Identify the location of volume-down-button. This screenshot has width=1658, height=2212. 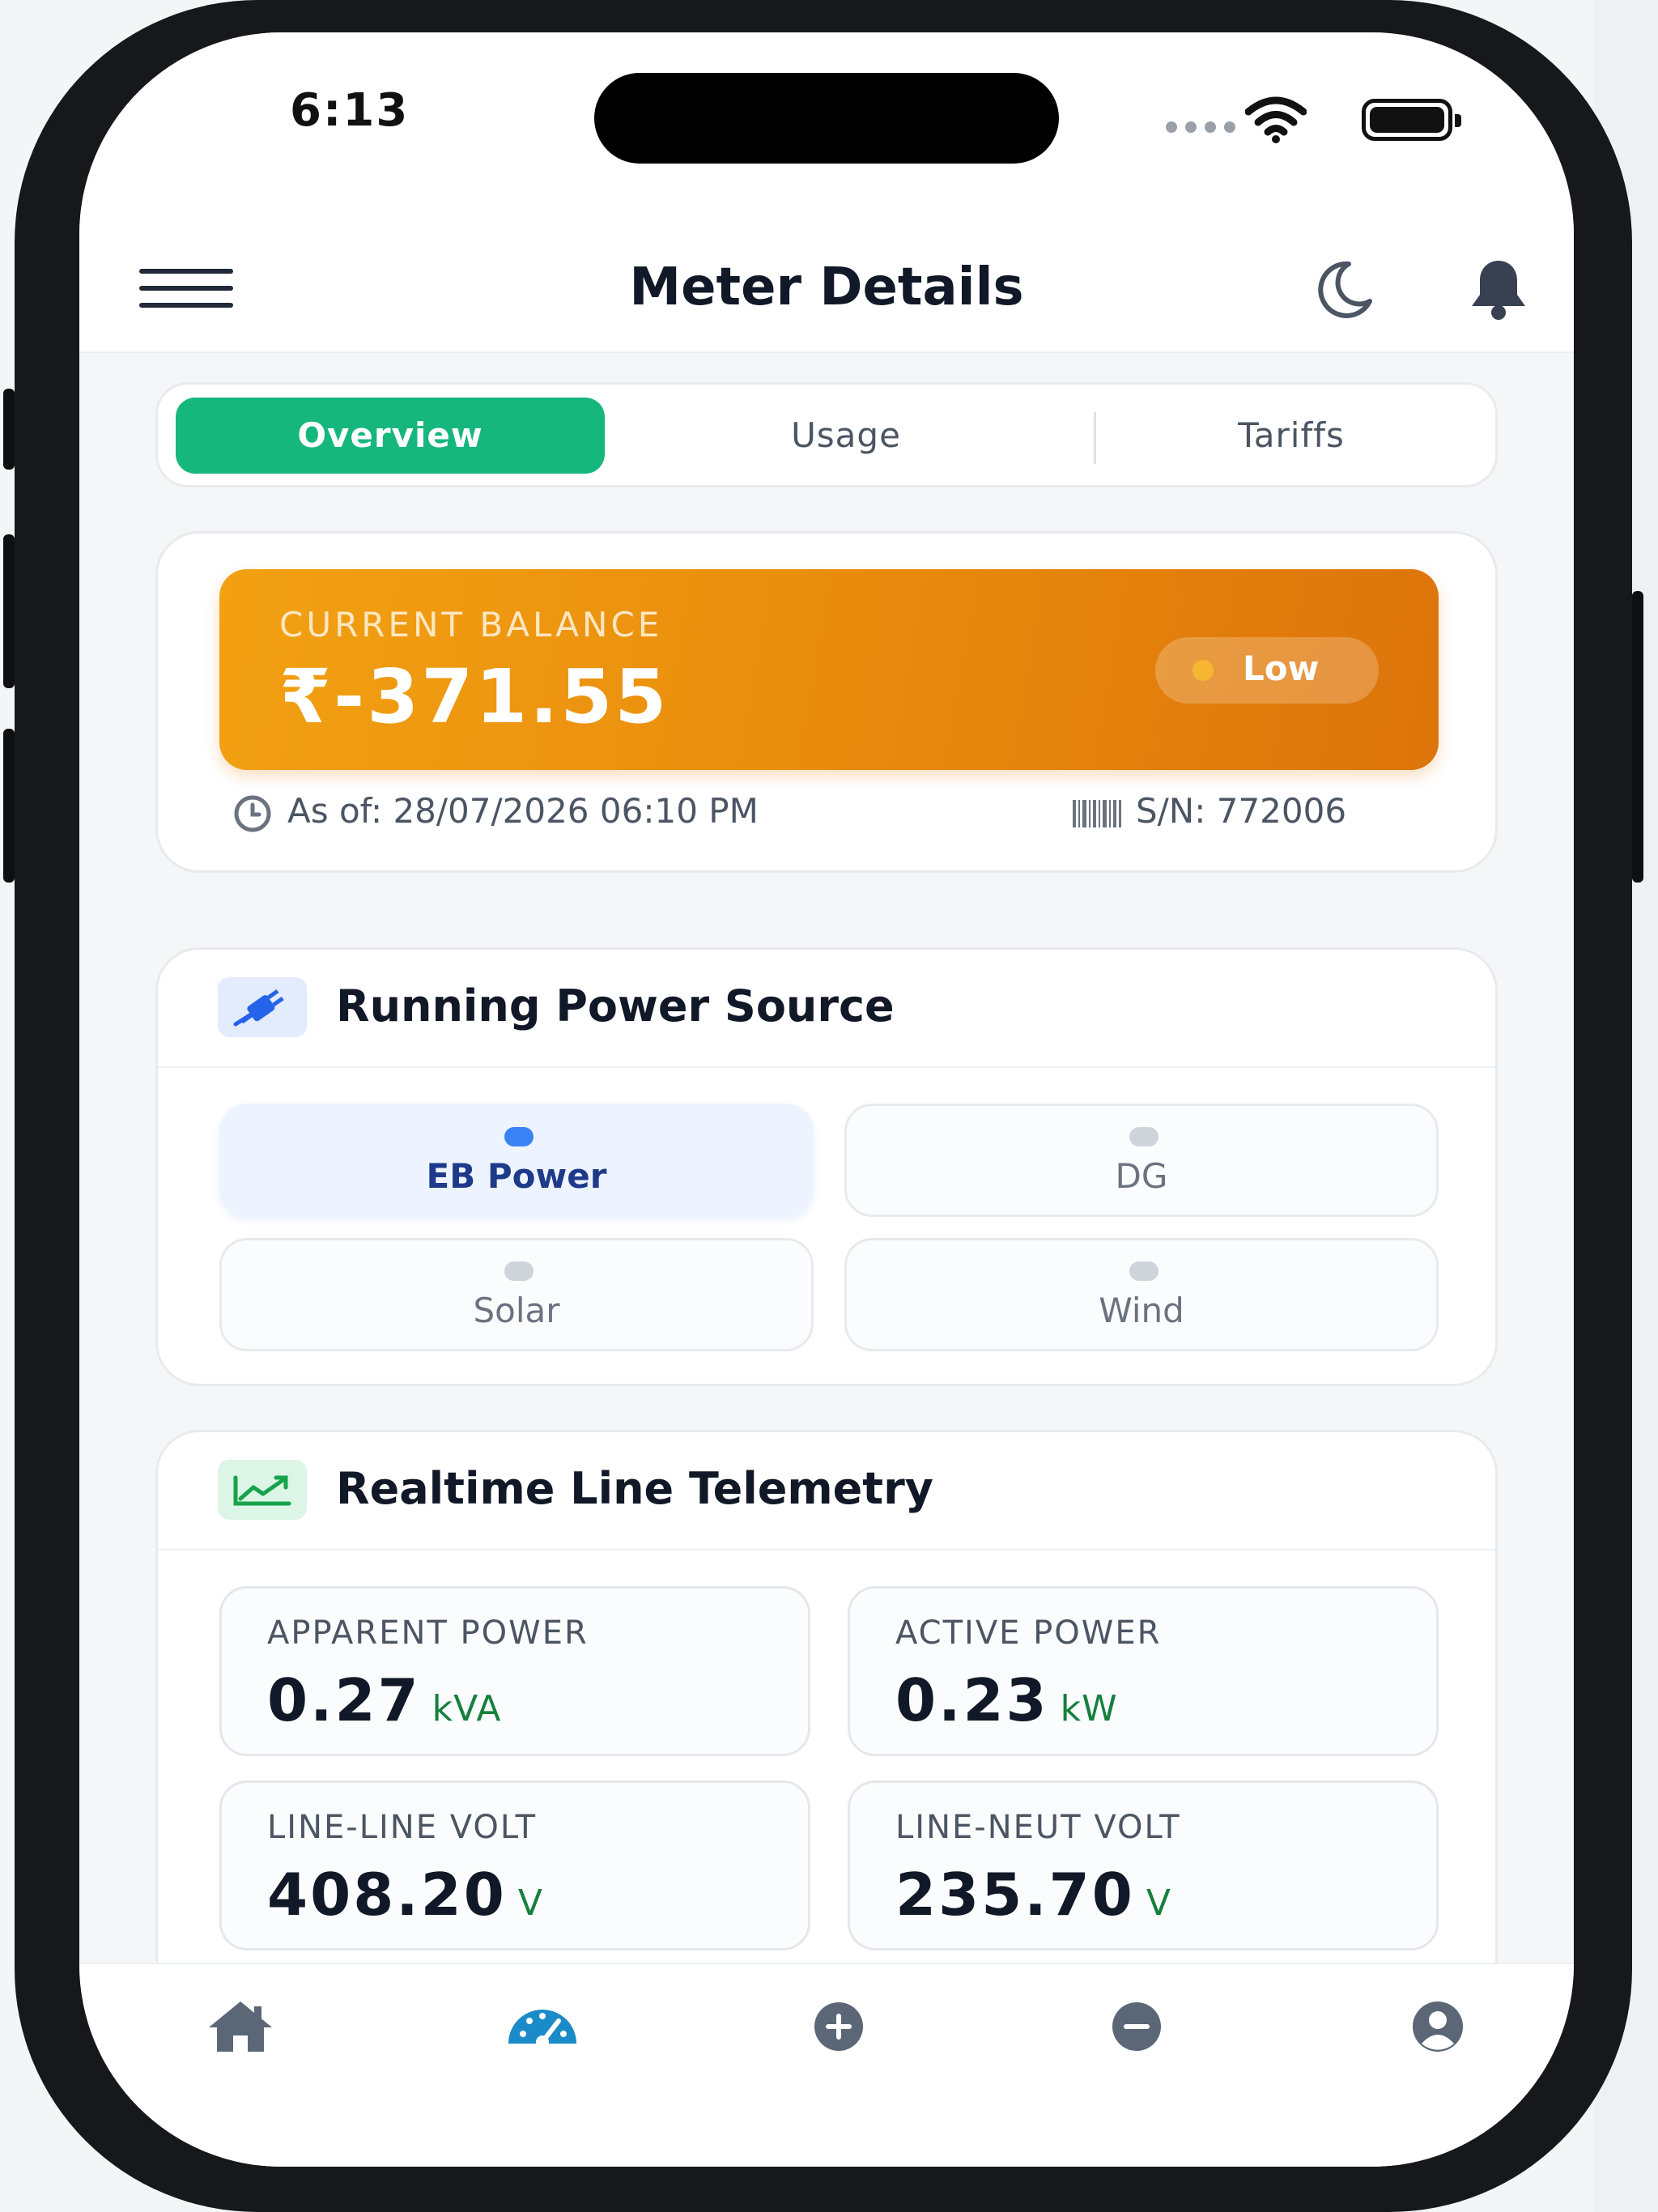
(9, 806).